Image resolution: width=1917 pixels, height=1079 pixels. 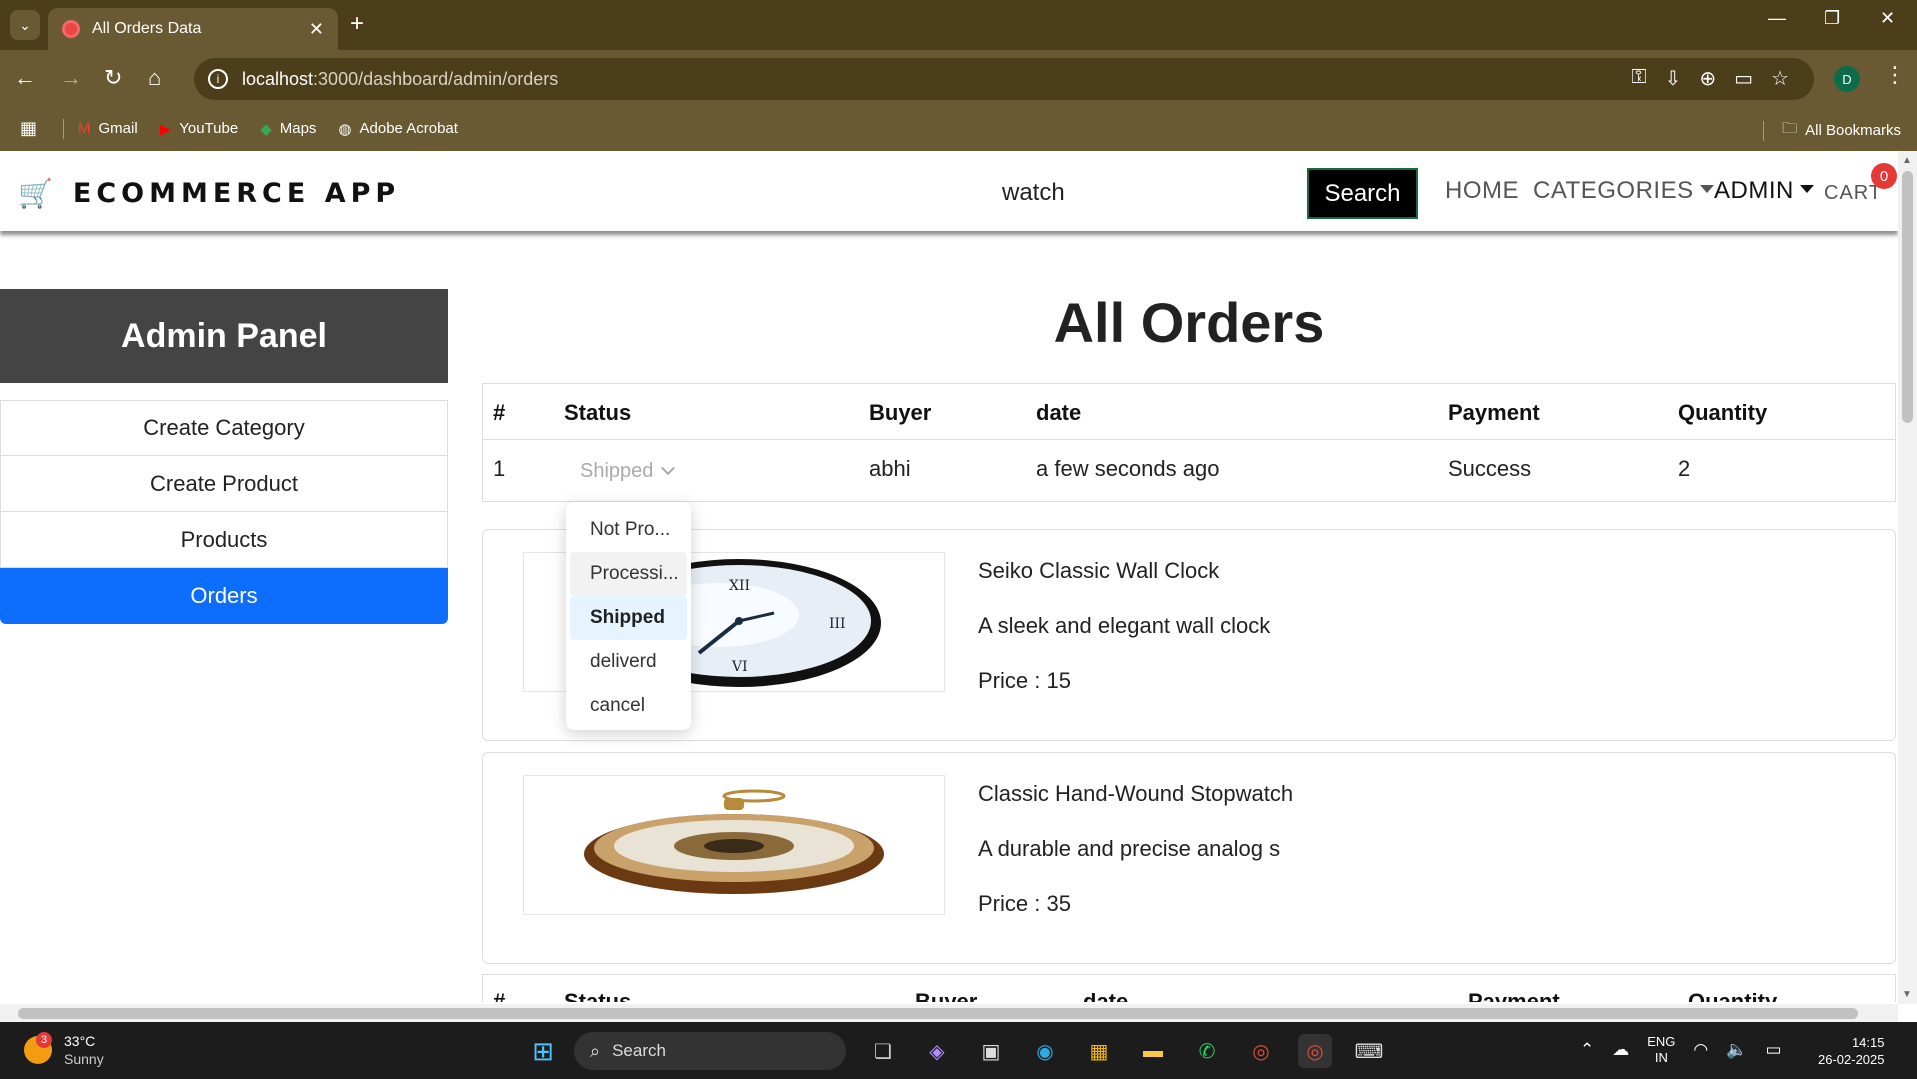 I want to click on reload-icon: ↻, so click(x=113, y=78).